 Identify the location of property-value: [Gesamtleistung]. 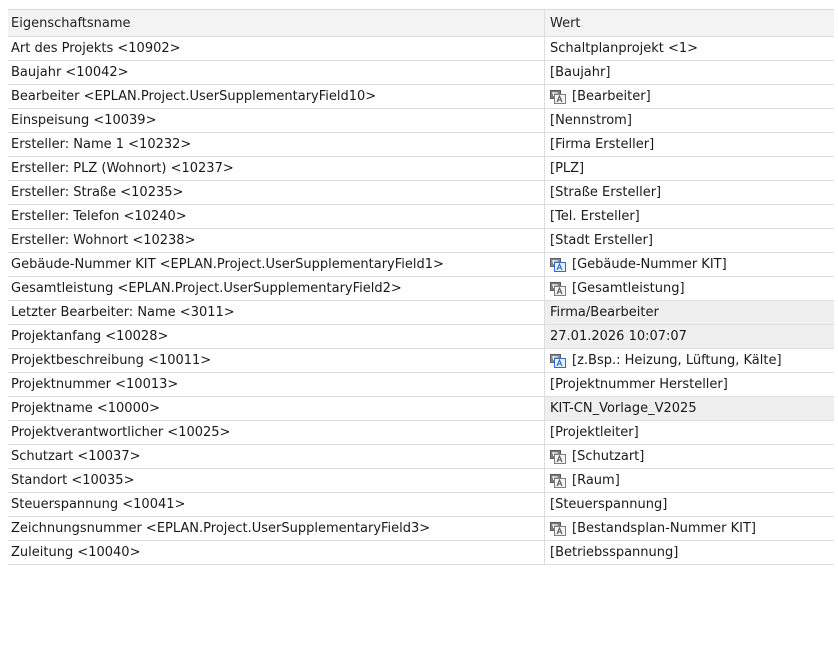
(689, 288).